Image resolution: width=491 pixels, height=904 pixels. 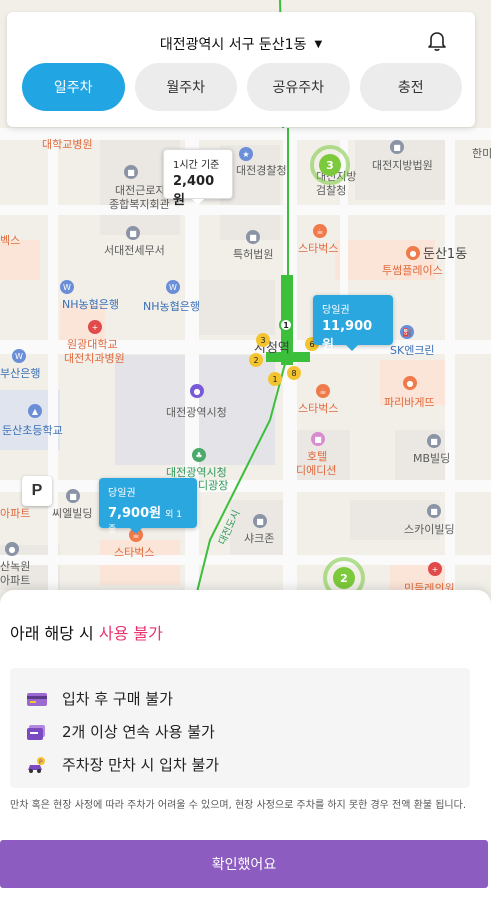 What do you see at coordinates (213, 485) in the screenshot?
I see `poi-label: 디광장` at bounding box center [213, 485].